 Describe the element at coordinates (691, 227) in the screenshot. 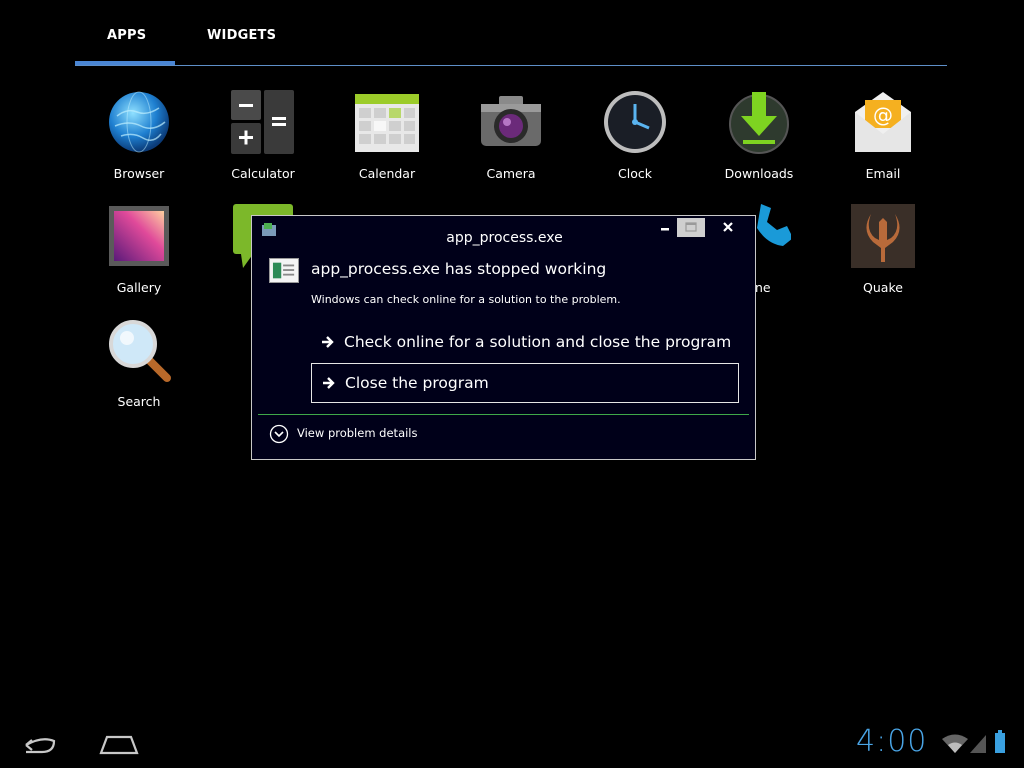

I see `maximize-button` at that location.